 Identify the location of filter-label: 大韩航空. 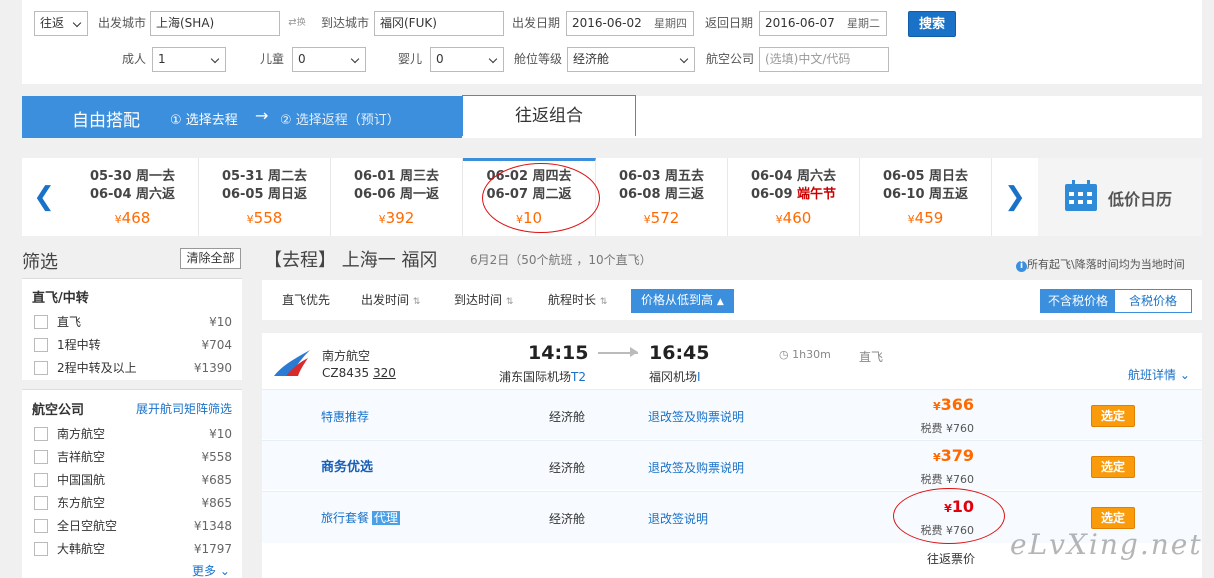
(81, 549).